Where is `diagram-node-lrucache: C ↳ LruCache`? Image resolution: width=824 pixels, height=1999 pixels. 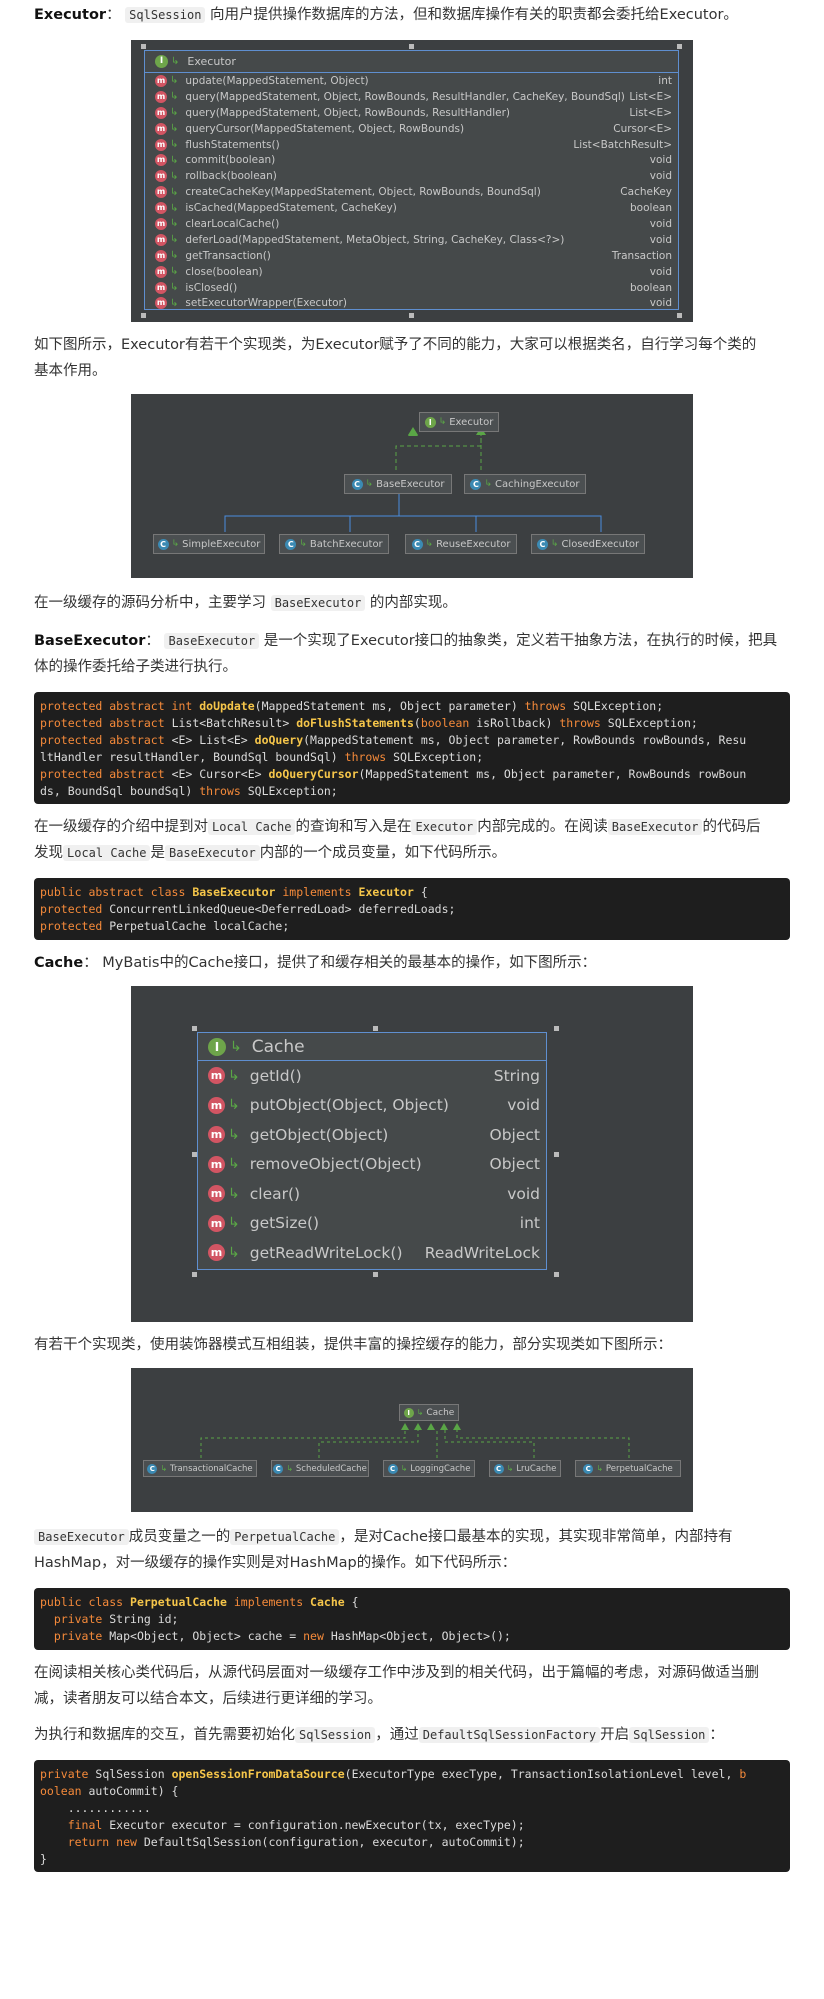
diagram-node-lrucache: C ↳ LruCache is located at coordinates (525, 1468).